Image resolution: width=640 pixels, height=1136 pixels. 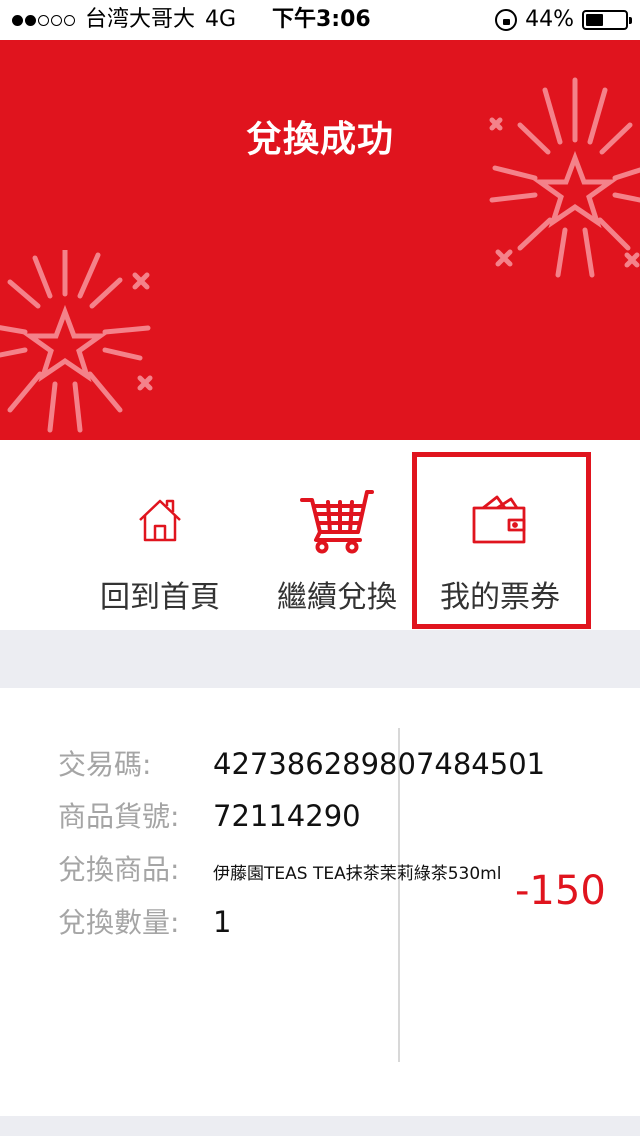 I want to click on quantity-value: 1, so click(x=222, y=922).